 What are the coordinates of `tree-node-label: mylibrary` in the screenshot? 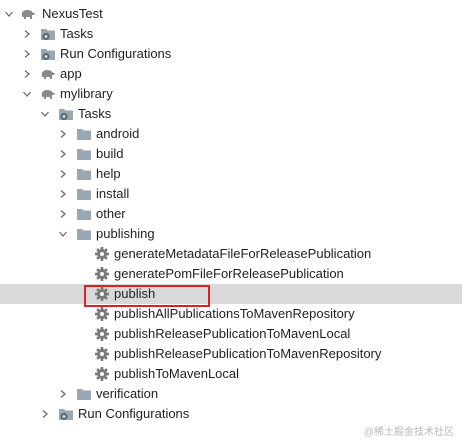 It's located at (86, 93).